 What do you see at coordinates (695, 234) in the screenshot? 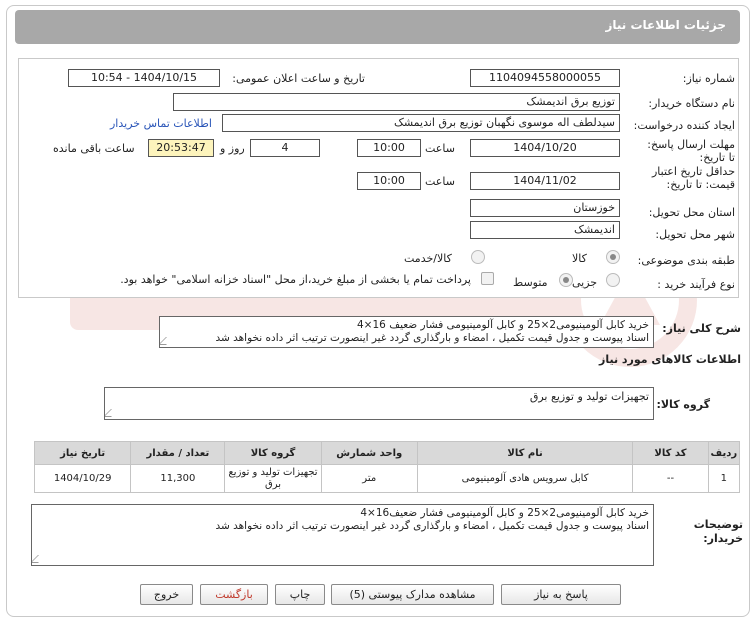
I see `city-label: شهر محل تحویل:` at bounding box center [695, 234].